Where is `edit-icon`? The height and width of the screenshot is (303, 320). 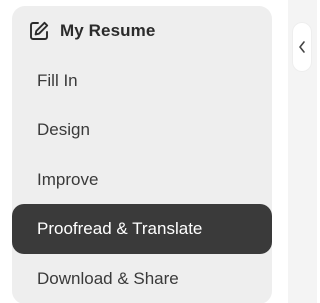 edit-icon is located at coordinates (39, 31).